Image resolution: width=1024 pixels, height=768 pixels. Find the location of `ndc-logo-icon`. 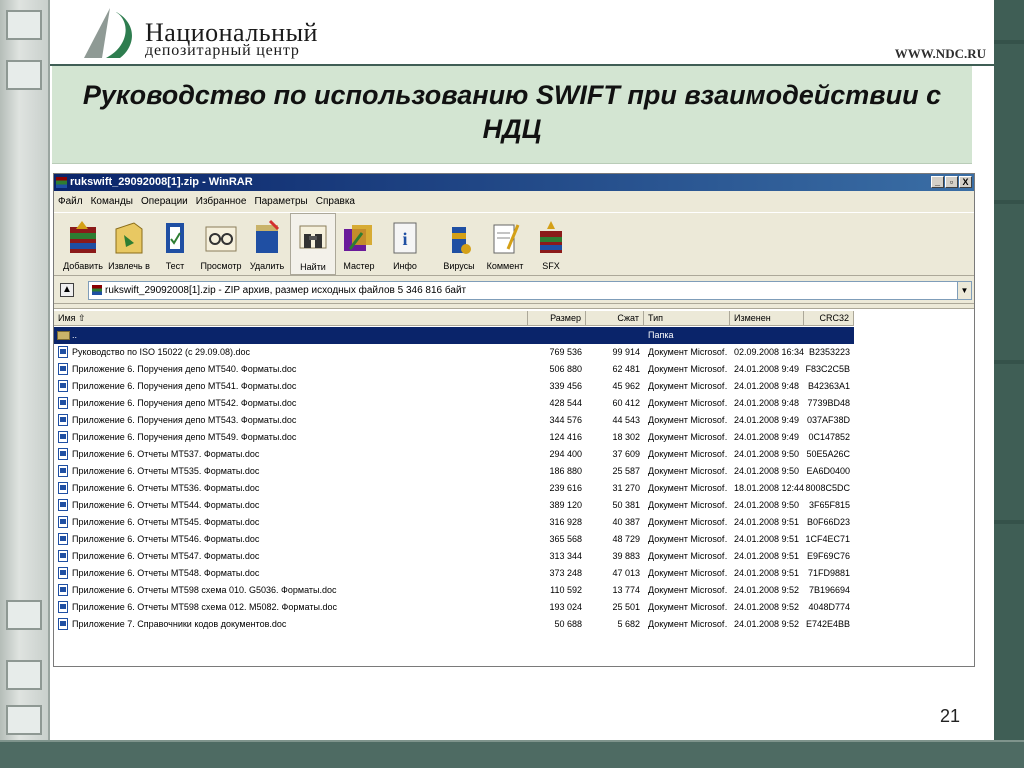

ndc-logo-icon is located at coordinates (108, 33).